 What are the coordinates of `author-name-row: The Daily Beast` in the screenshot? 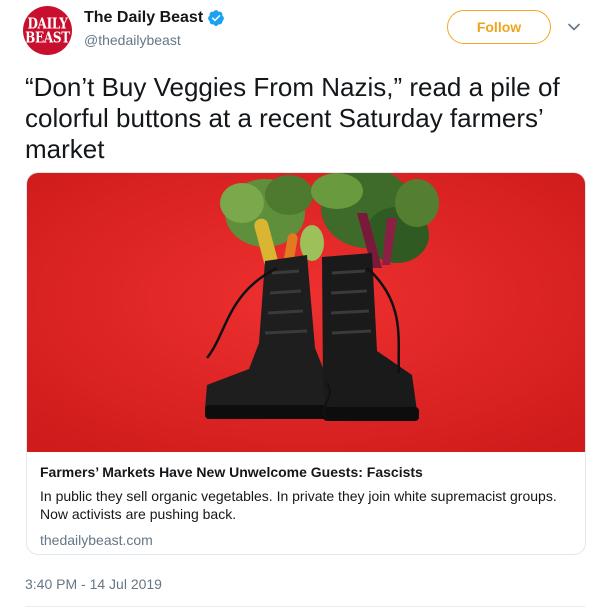 It's located at (154, 18).